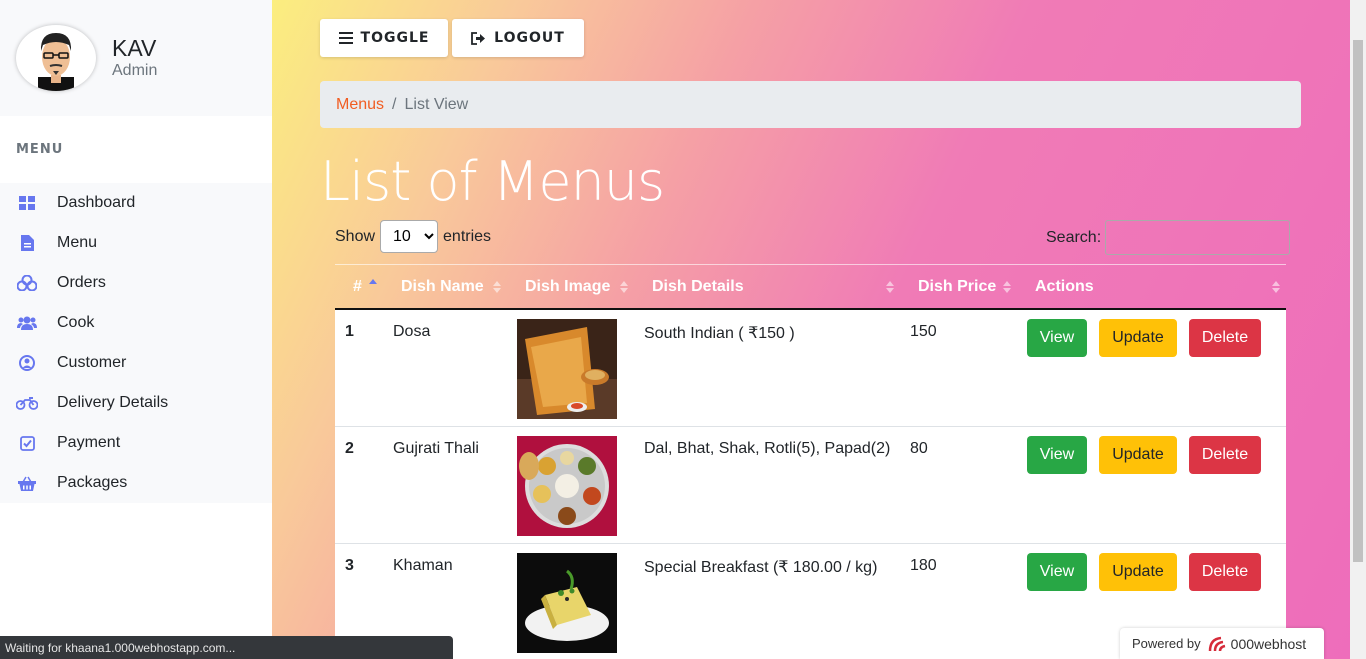 The height and width of the screenshot is (659, 1366). I want to click on toggle-button: TOGGLE, so click(384, 38).